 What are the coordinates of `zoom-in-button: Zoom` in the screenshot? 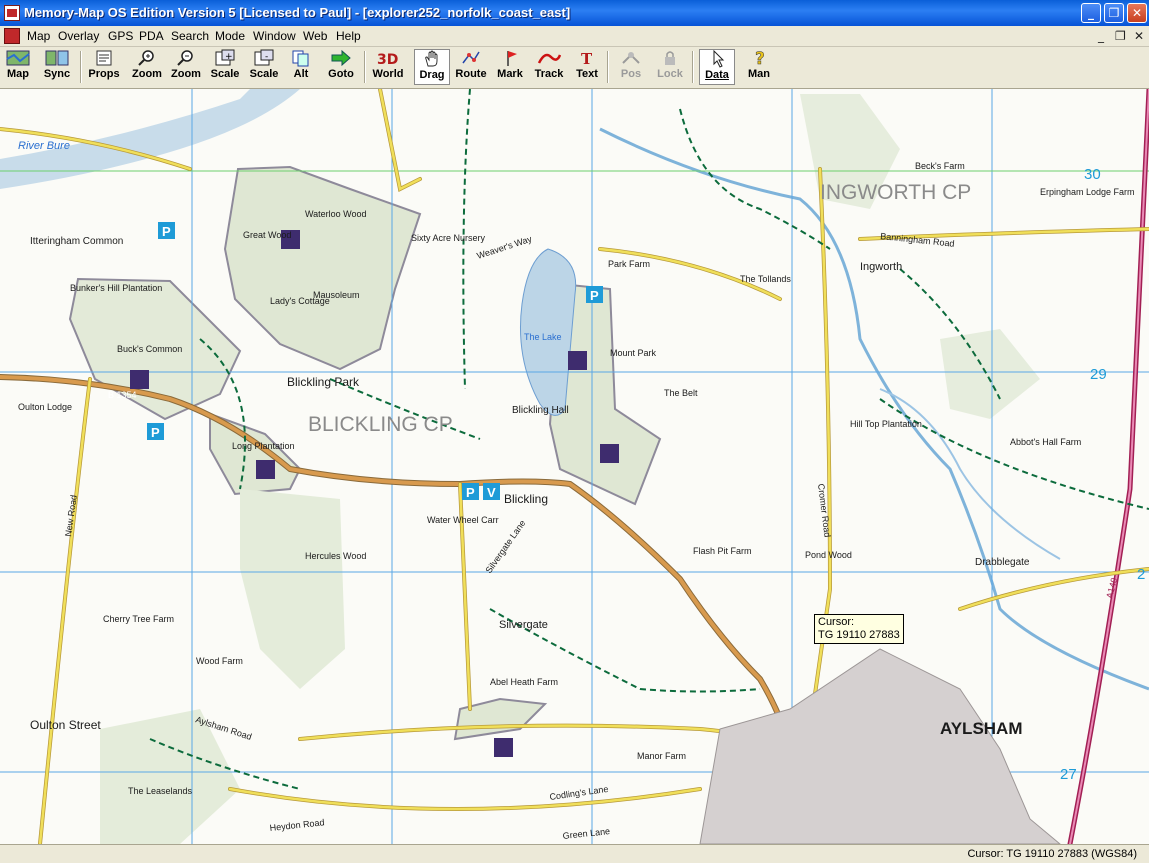 It's located at (147, 67).